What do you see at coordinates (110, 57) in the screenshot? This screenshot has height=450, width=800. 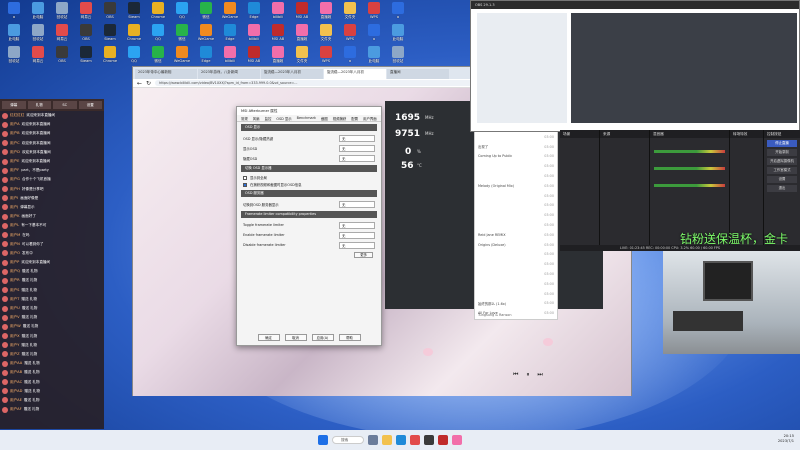 I see `desktop-icon: Chrome` at bounding box center [110, 57].